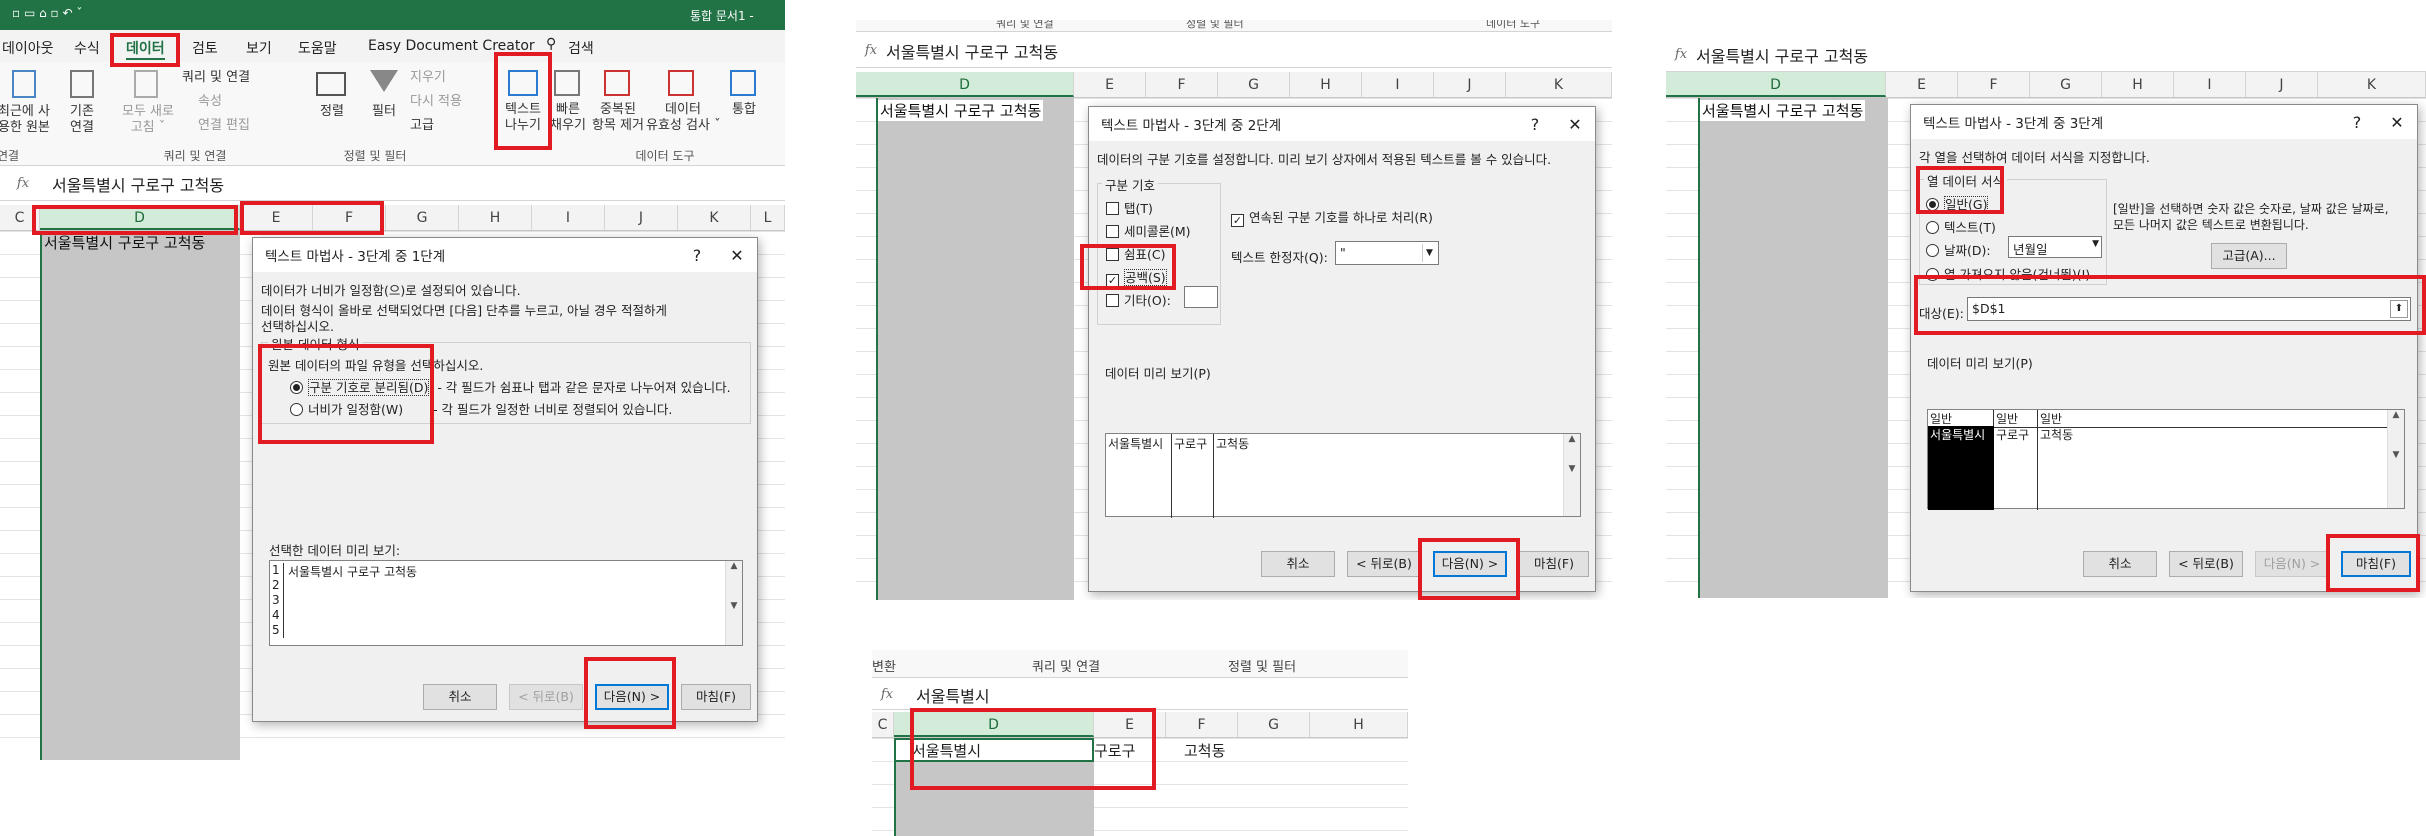 This screenshot has height=836, width=2426. What do you see at coordinates (384, 112) in the screenshot?
I see `filter-button: 필터` at bounding box center [384, 112].